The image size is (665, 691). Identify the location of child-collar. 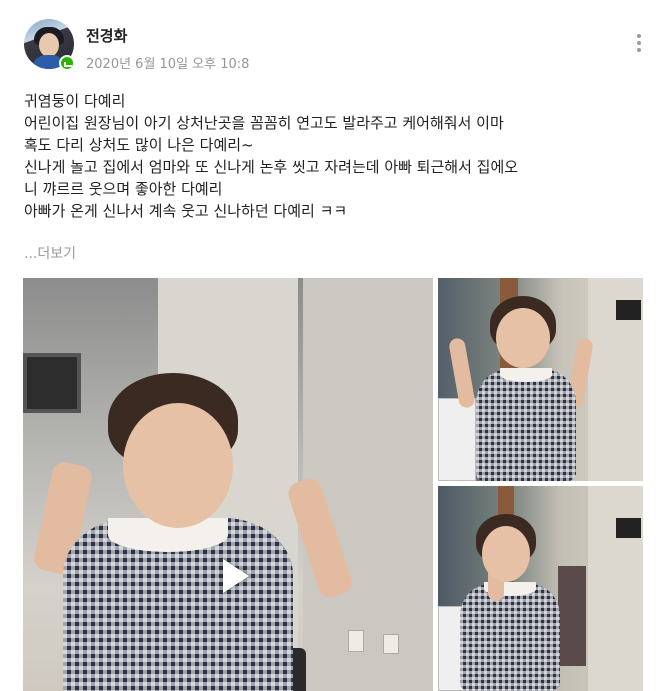
(526, 375).